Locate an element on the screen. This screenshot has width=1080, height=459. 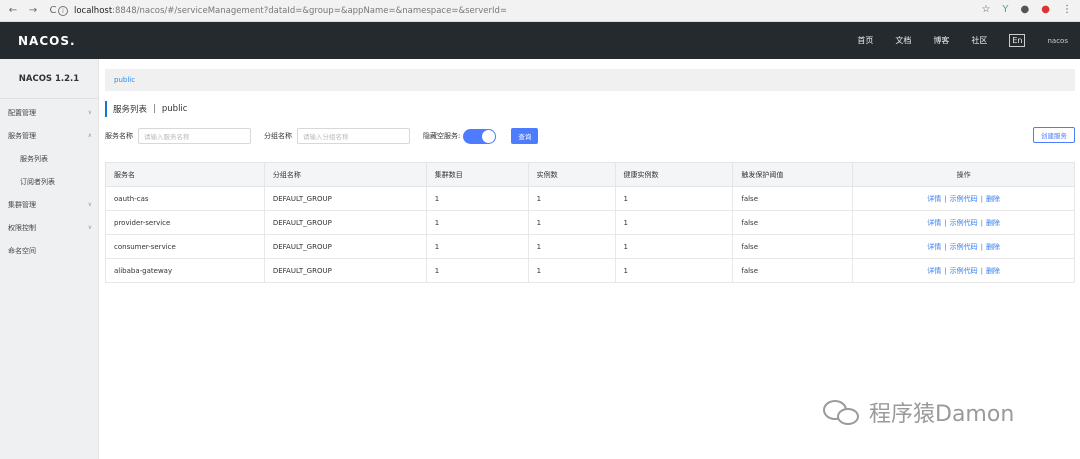
bookmark-star-icon: ☆ is located at coordinates (985, 9).